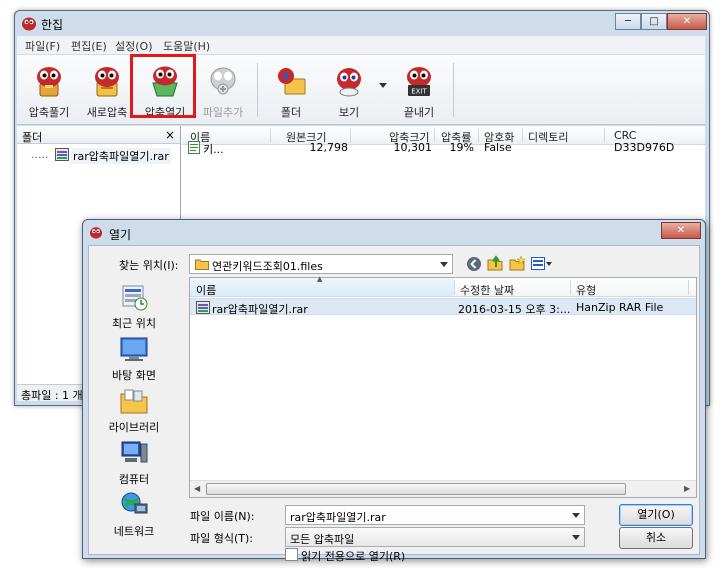 The width and height of the screenshot is (720, 568). Describe the element at coordinates (656, 515) in the screenshot. I see `open-button: 열기(O)` at that location.